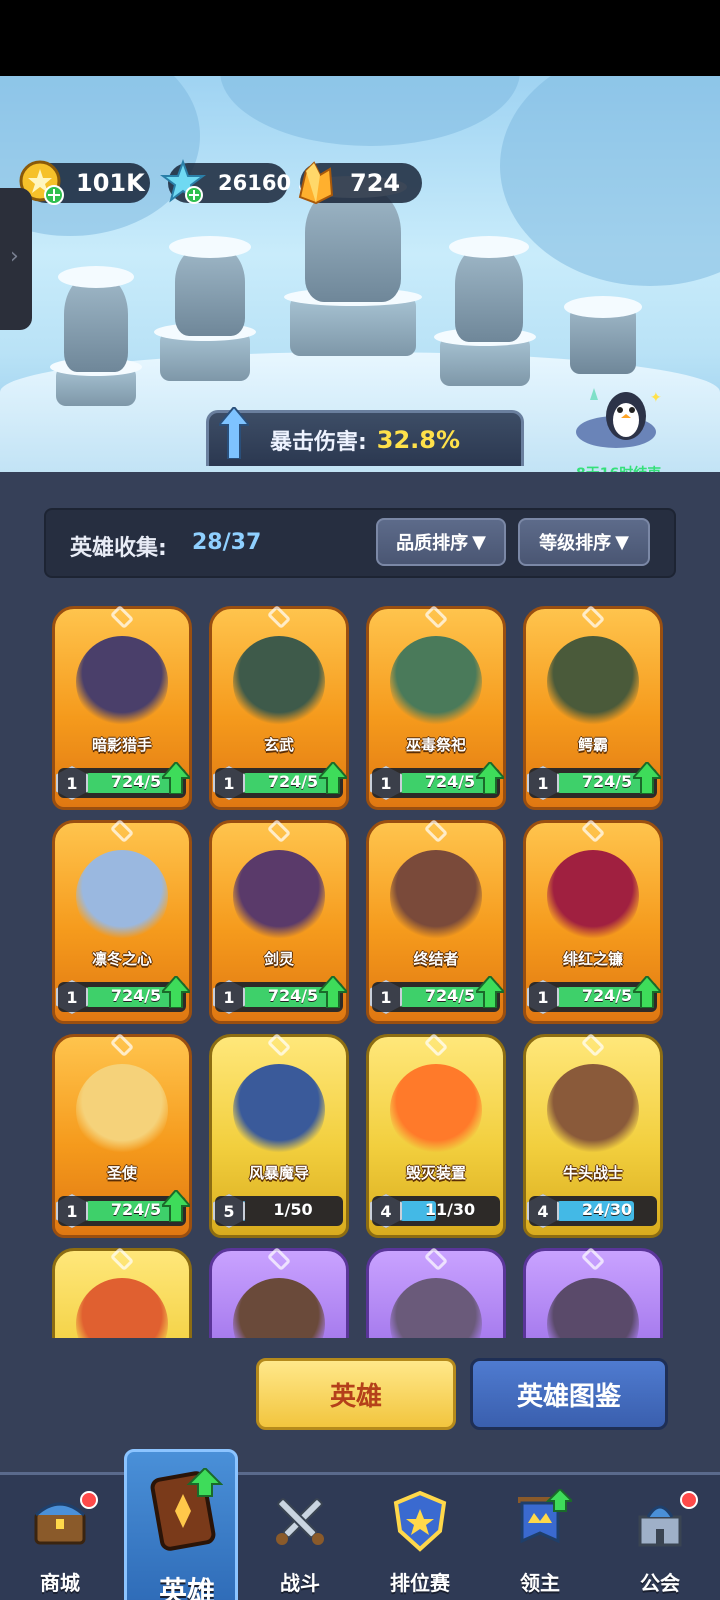  What do you see at coordinates (360, 543) in the screenshot?
I see `collection-header: 英雄收集: 28/37 品质排序 ▼ 等级排序 ▼` at bounding box center [360, 543].